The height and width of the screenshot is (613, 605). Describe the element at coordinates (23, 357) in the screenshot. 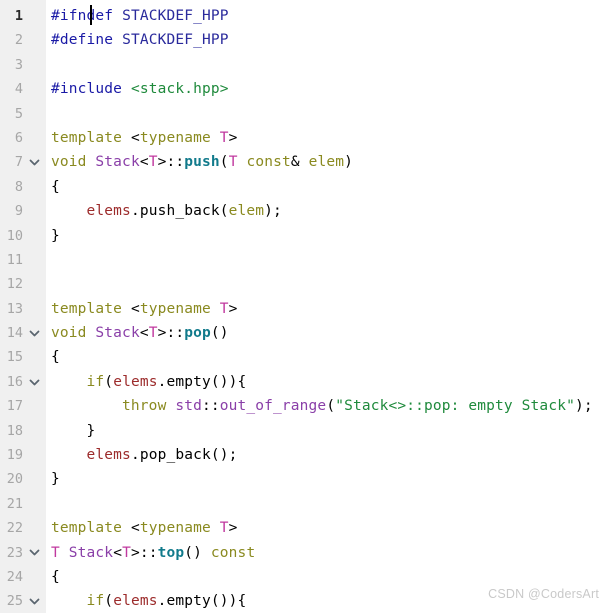

I see `gutter-row: 15` at that location.